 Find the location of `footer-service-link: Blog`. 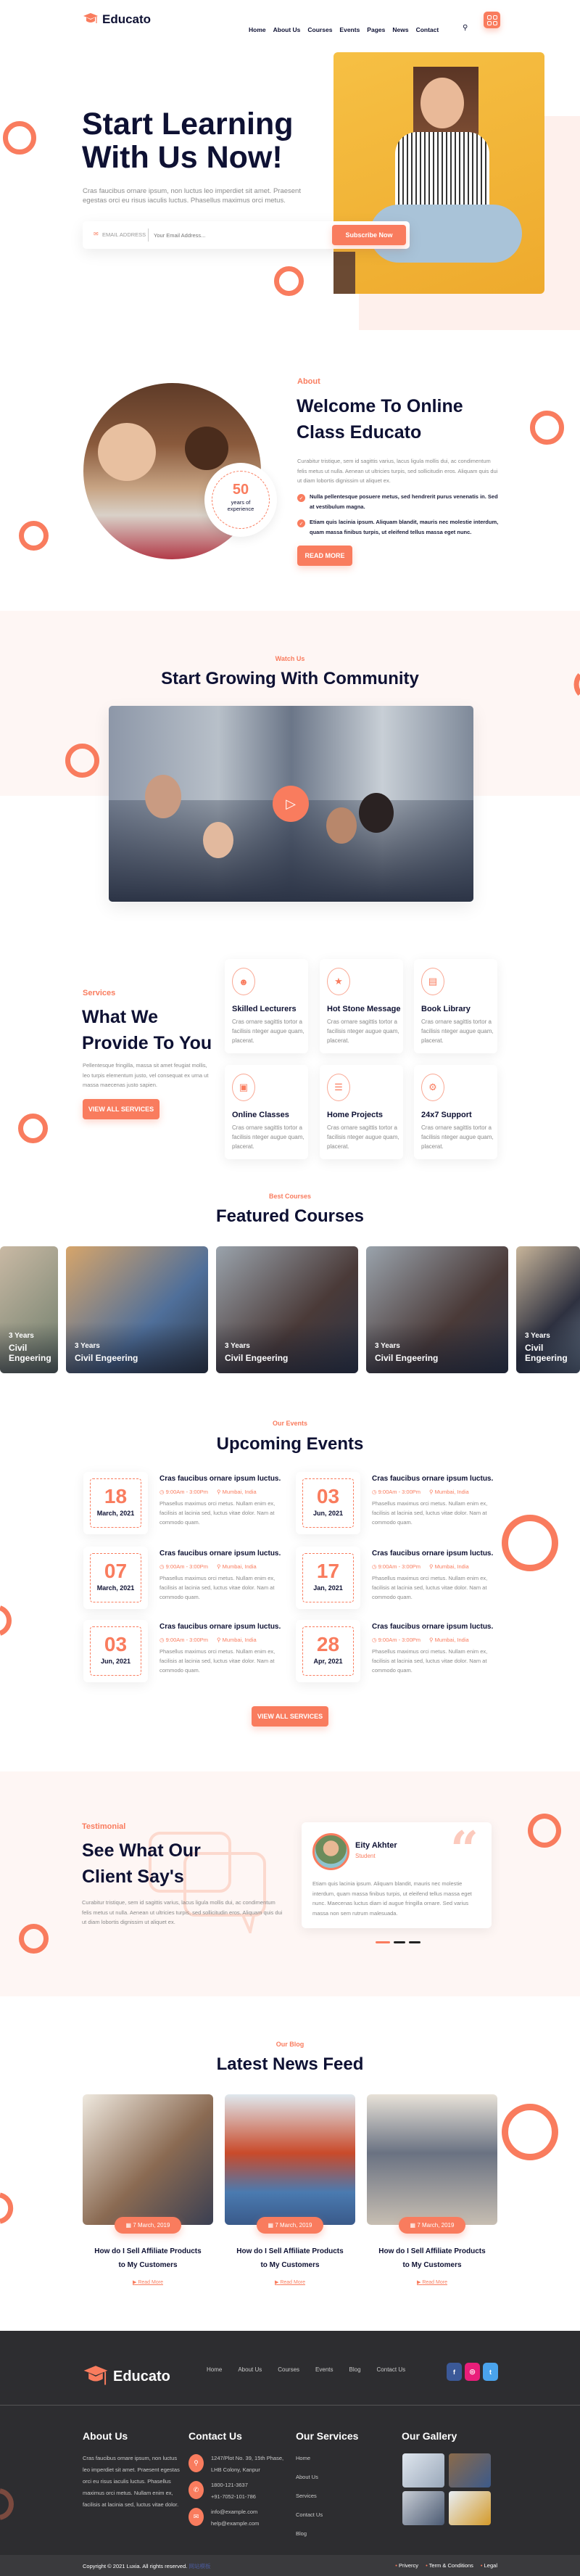

footer-service-link: Blog is located at coordinates (309, 2534).